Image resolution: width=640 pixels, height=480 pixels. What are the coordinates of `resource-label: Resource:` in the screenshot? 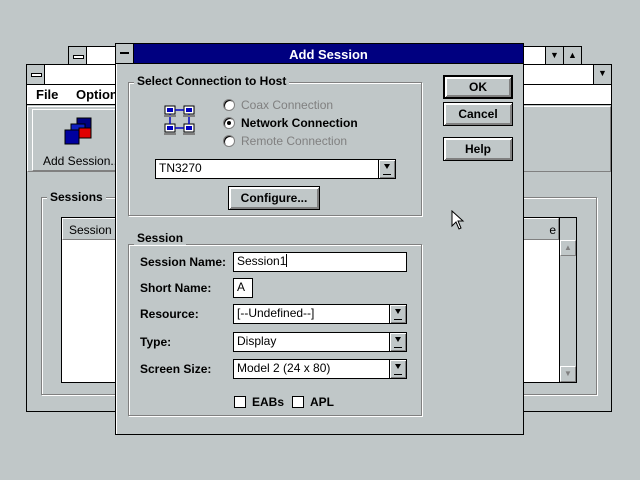 It's located at (169, 314).